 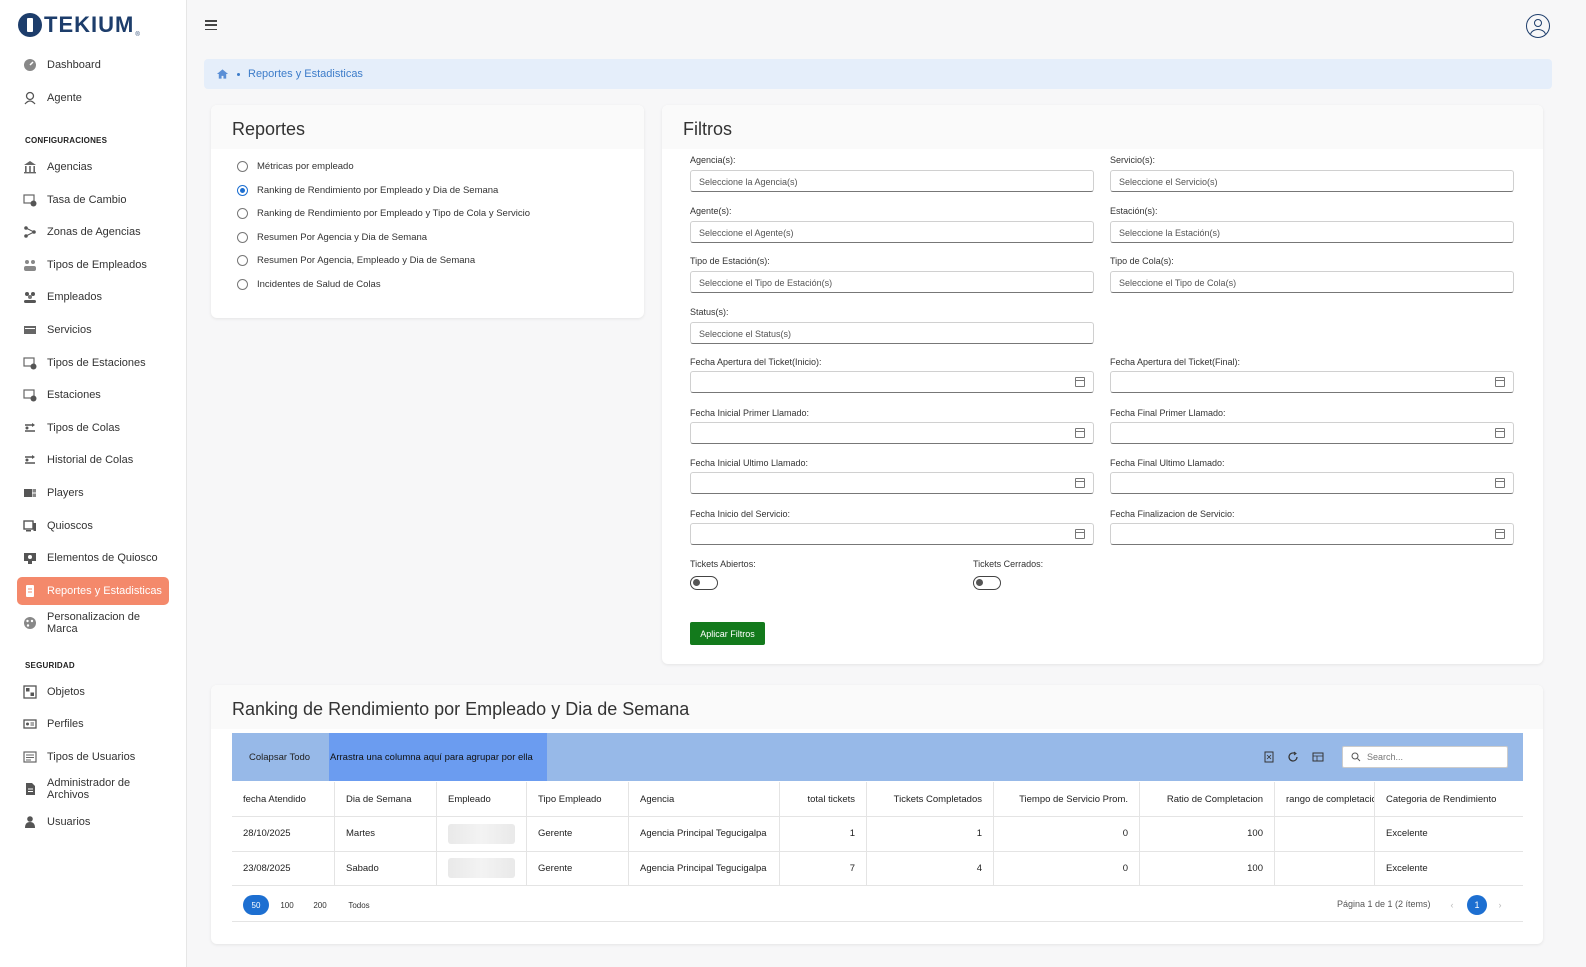 I want to click on user-profile-icon, so click(x=1538, y=26).